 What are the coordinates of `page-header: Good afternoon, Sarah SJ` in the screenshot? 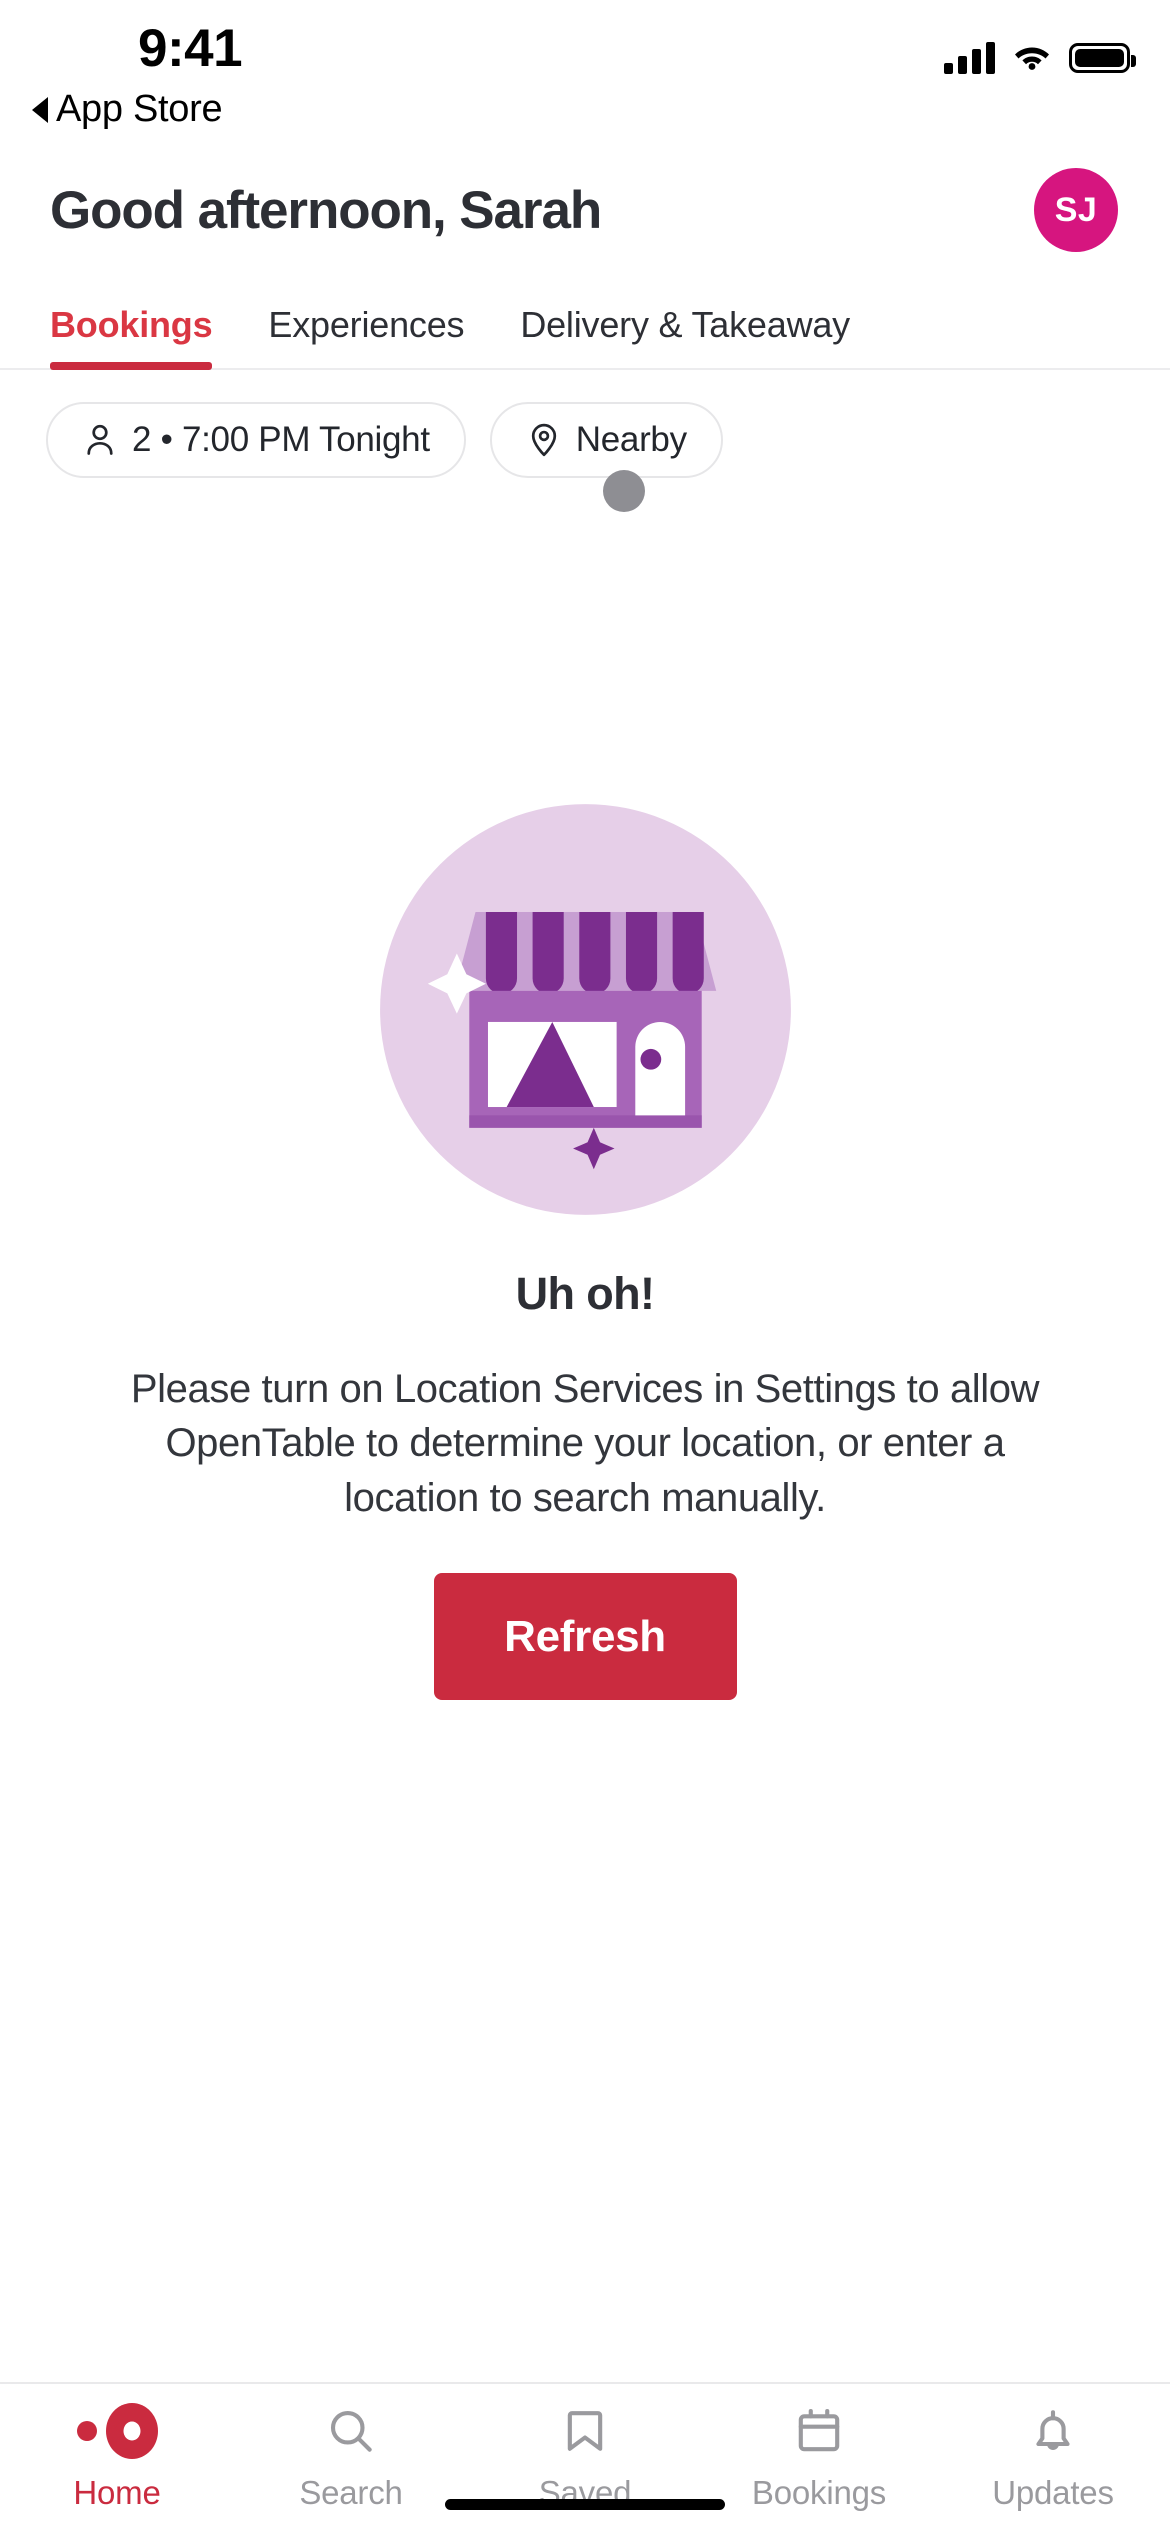 It's located at (585, 210).